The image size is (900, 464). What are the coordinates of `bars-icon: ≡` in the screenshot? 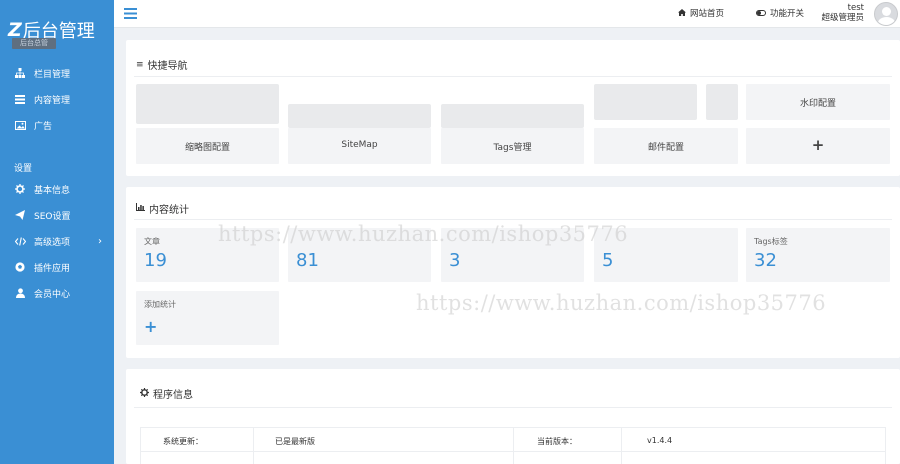 It's located at (140, 64).